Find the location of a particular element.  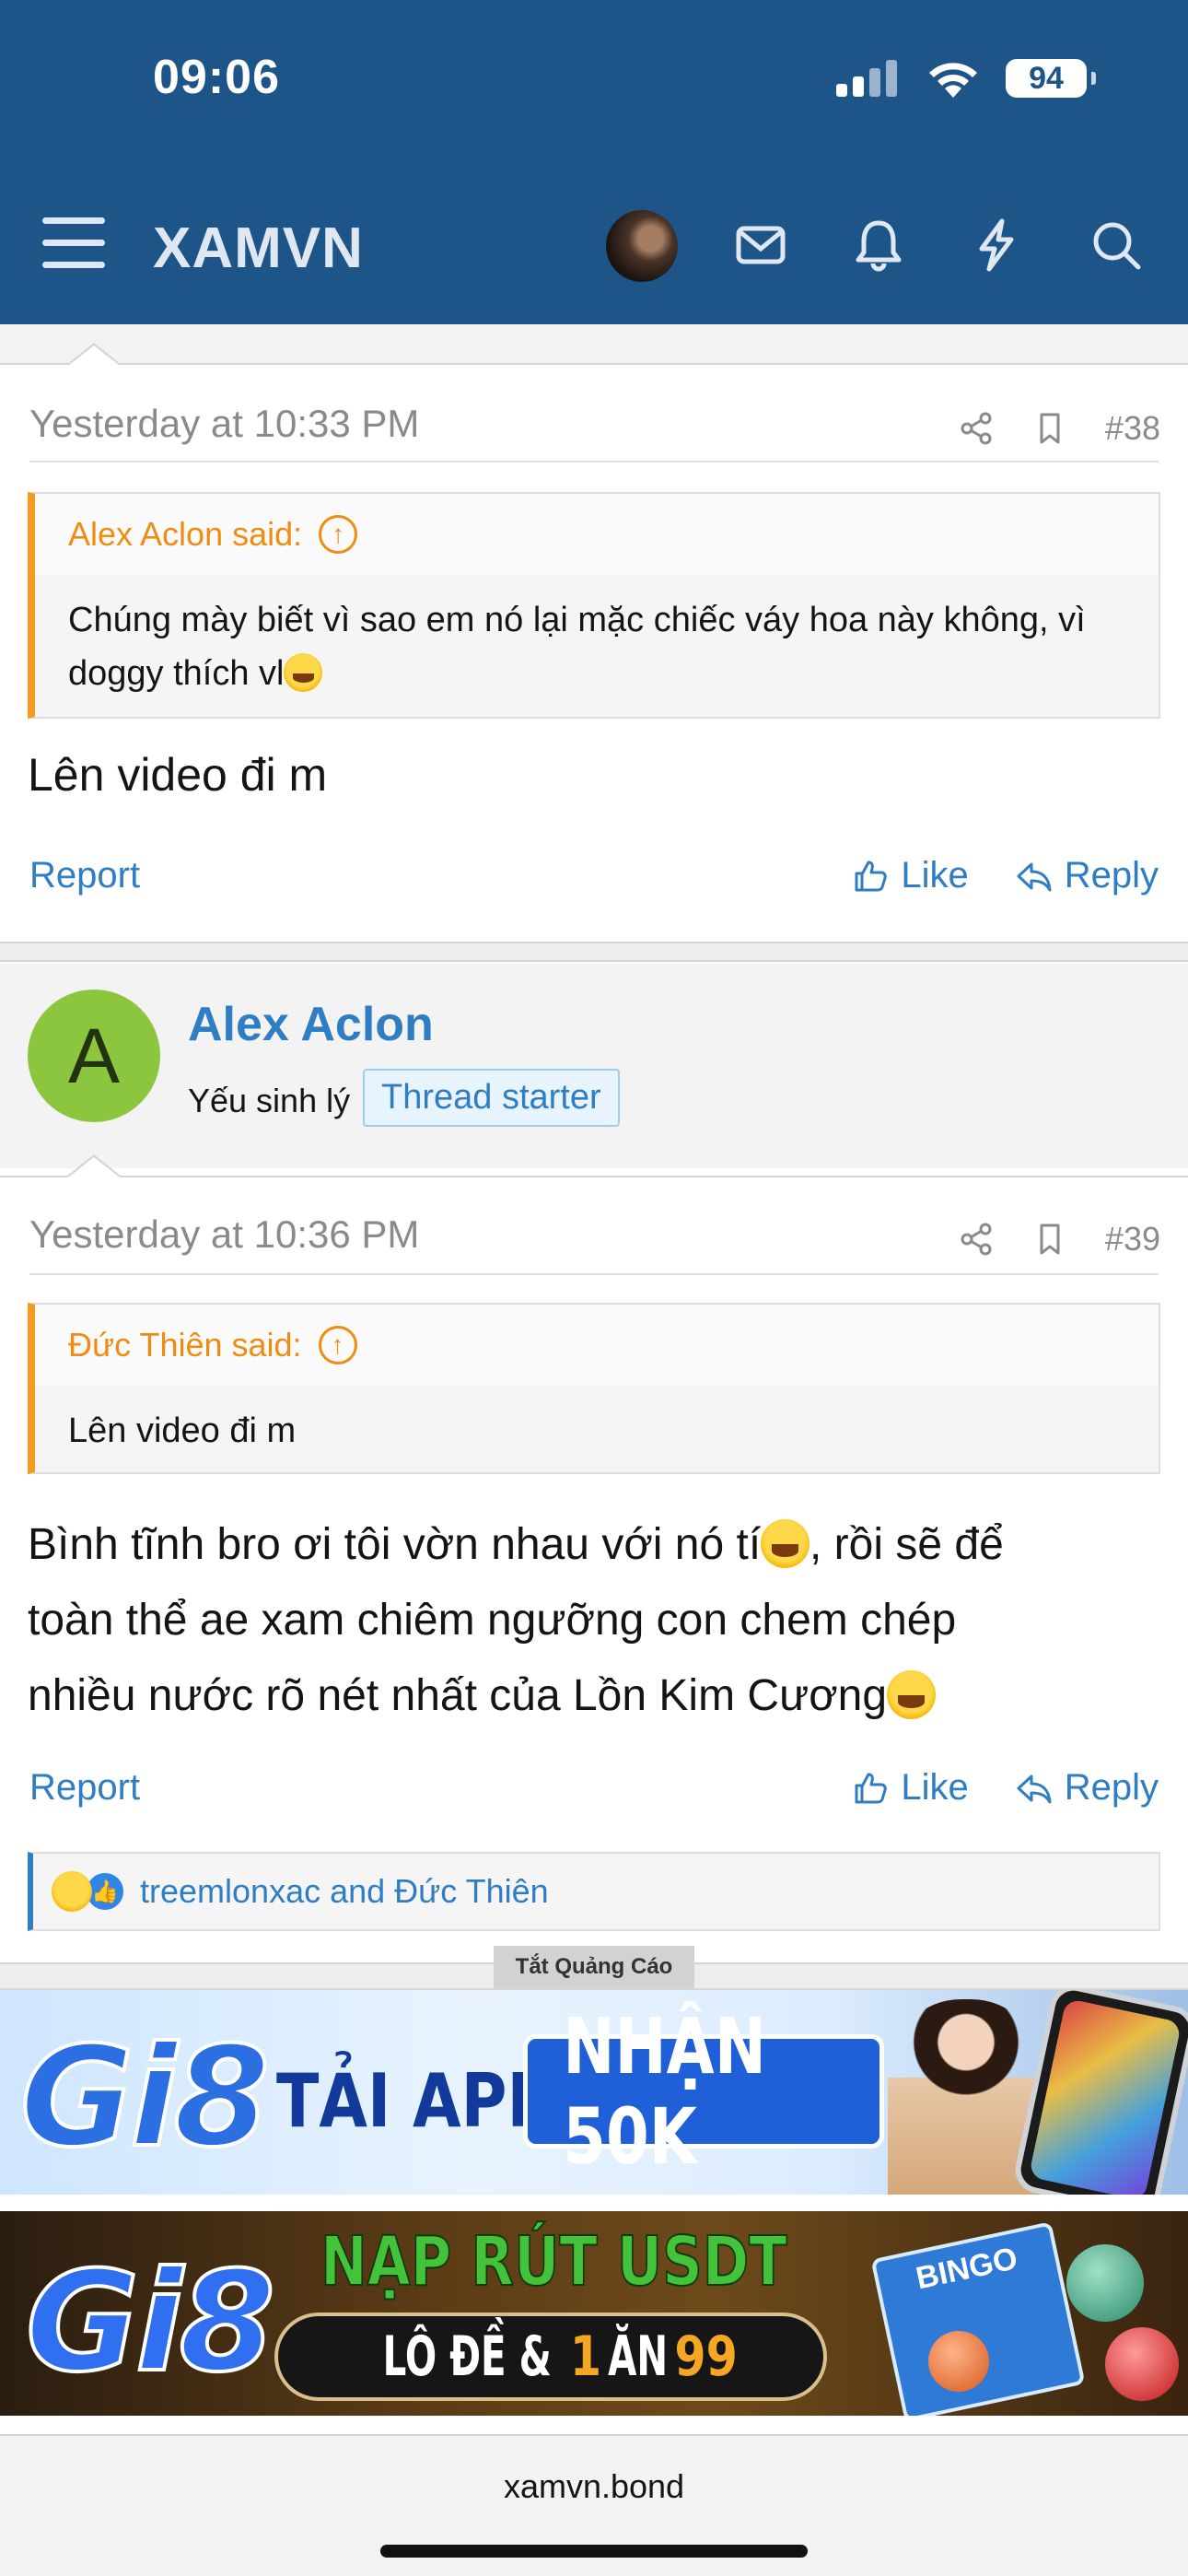

lightning-icon is located at coordinates (996, 245).